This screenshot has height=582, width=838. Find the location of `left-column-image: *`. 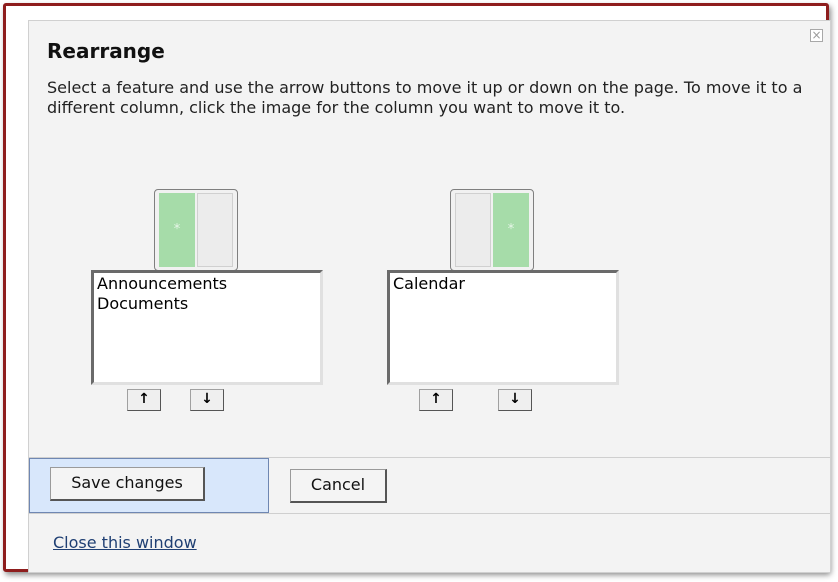

left-column-image: * is located at coordinates (196, 230).